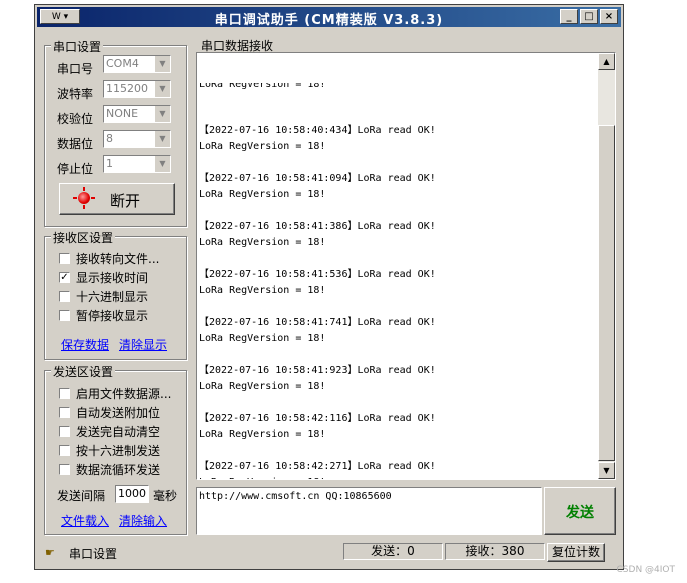  Describe the element at coordinates (317, 322) in the screenshot. I see `log-line: 【2022-07-16 10:58:41:741】LoRa read OK!` at that location.